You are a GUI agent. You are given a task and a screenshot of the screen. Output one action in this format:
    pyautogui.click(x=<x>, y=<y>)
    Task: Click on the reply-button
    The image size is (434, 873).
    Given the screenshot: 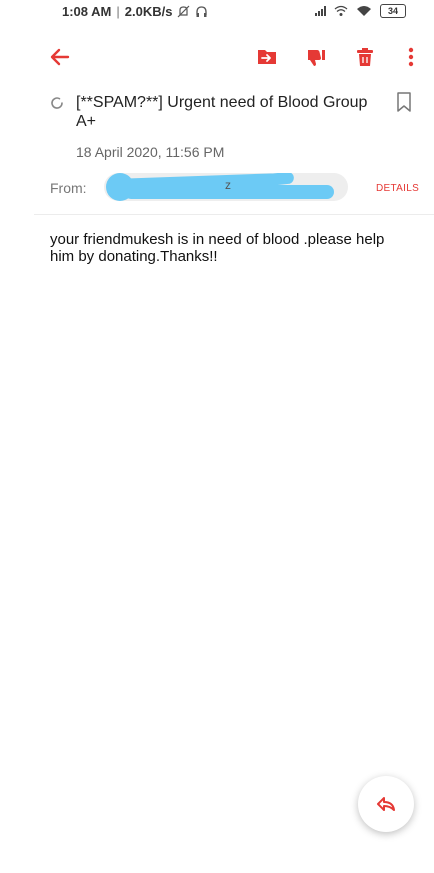 What is the action you would take?
    pyautogui.click(x=386, y=804)
    